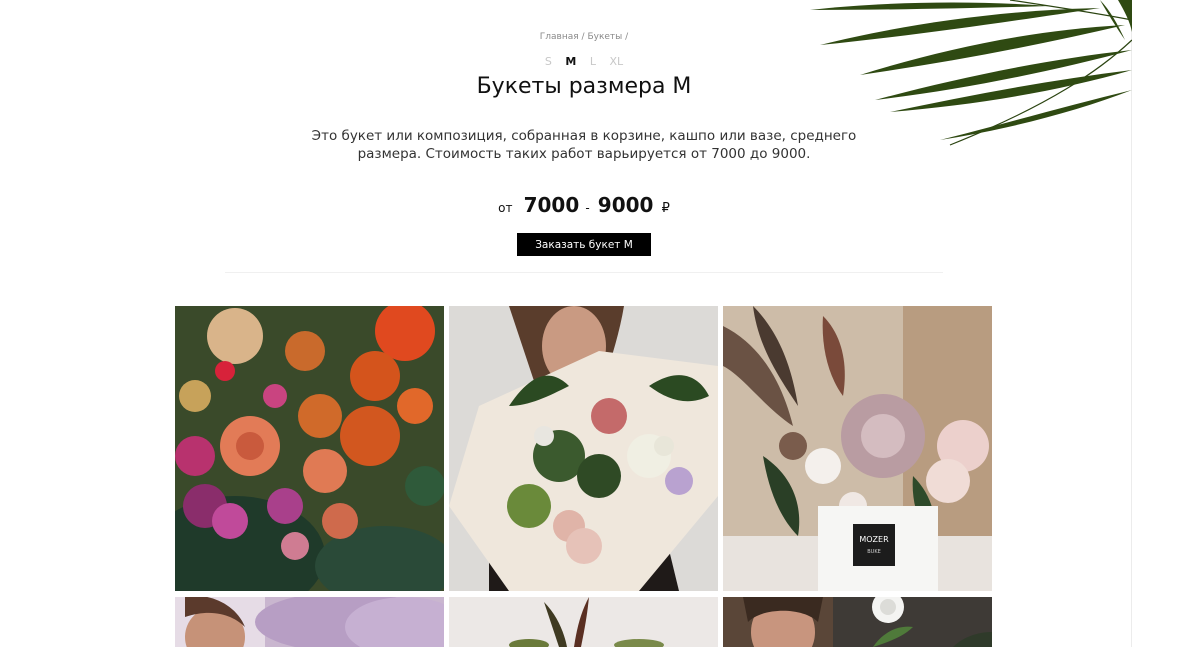 The image size is (1200, 647). What do you see at coordinates (309, 448) in the screenshot?
I see `gallery-photo-orange-roses-bouquet` at bounding box center [309, 448].